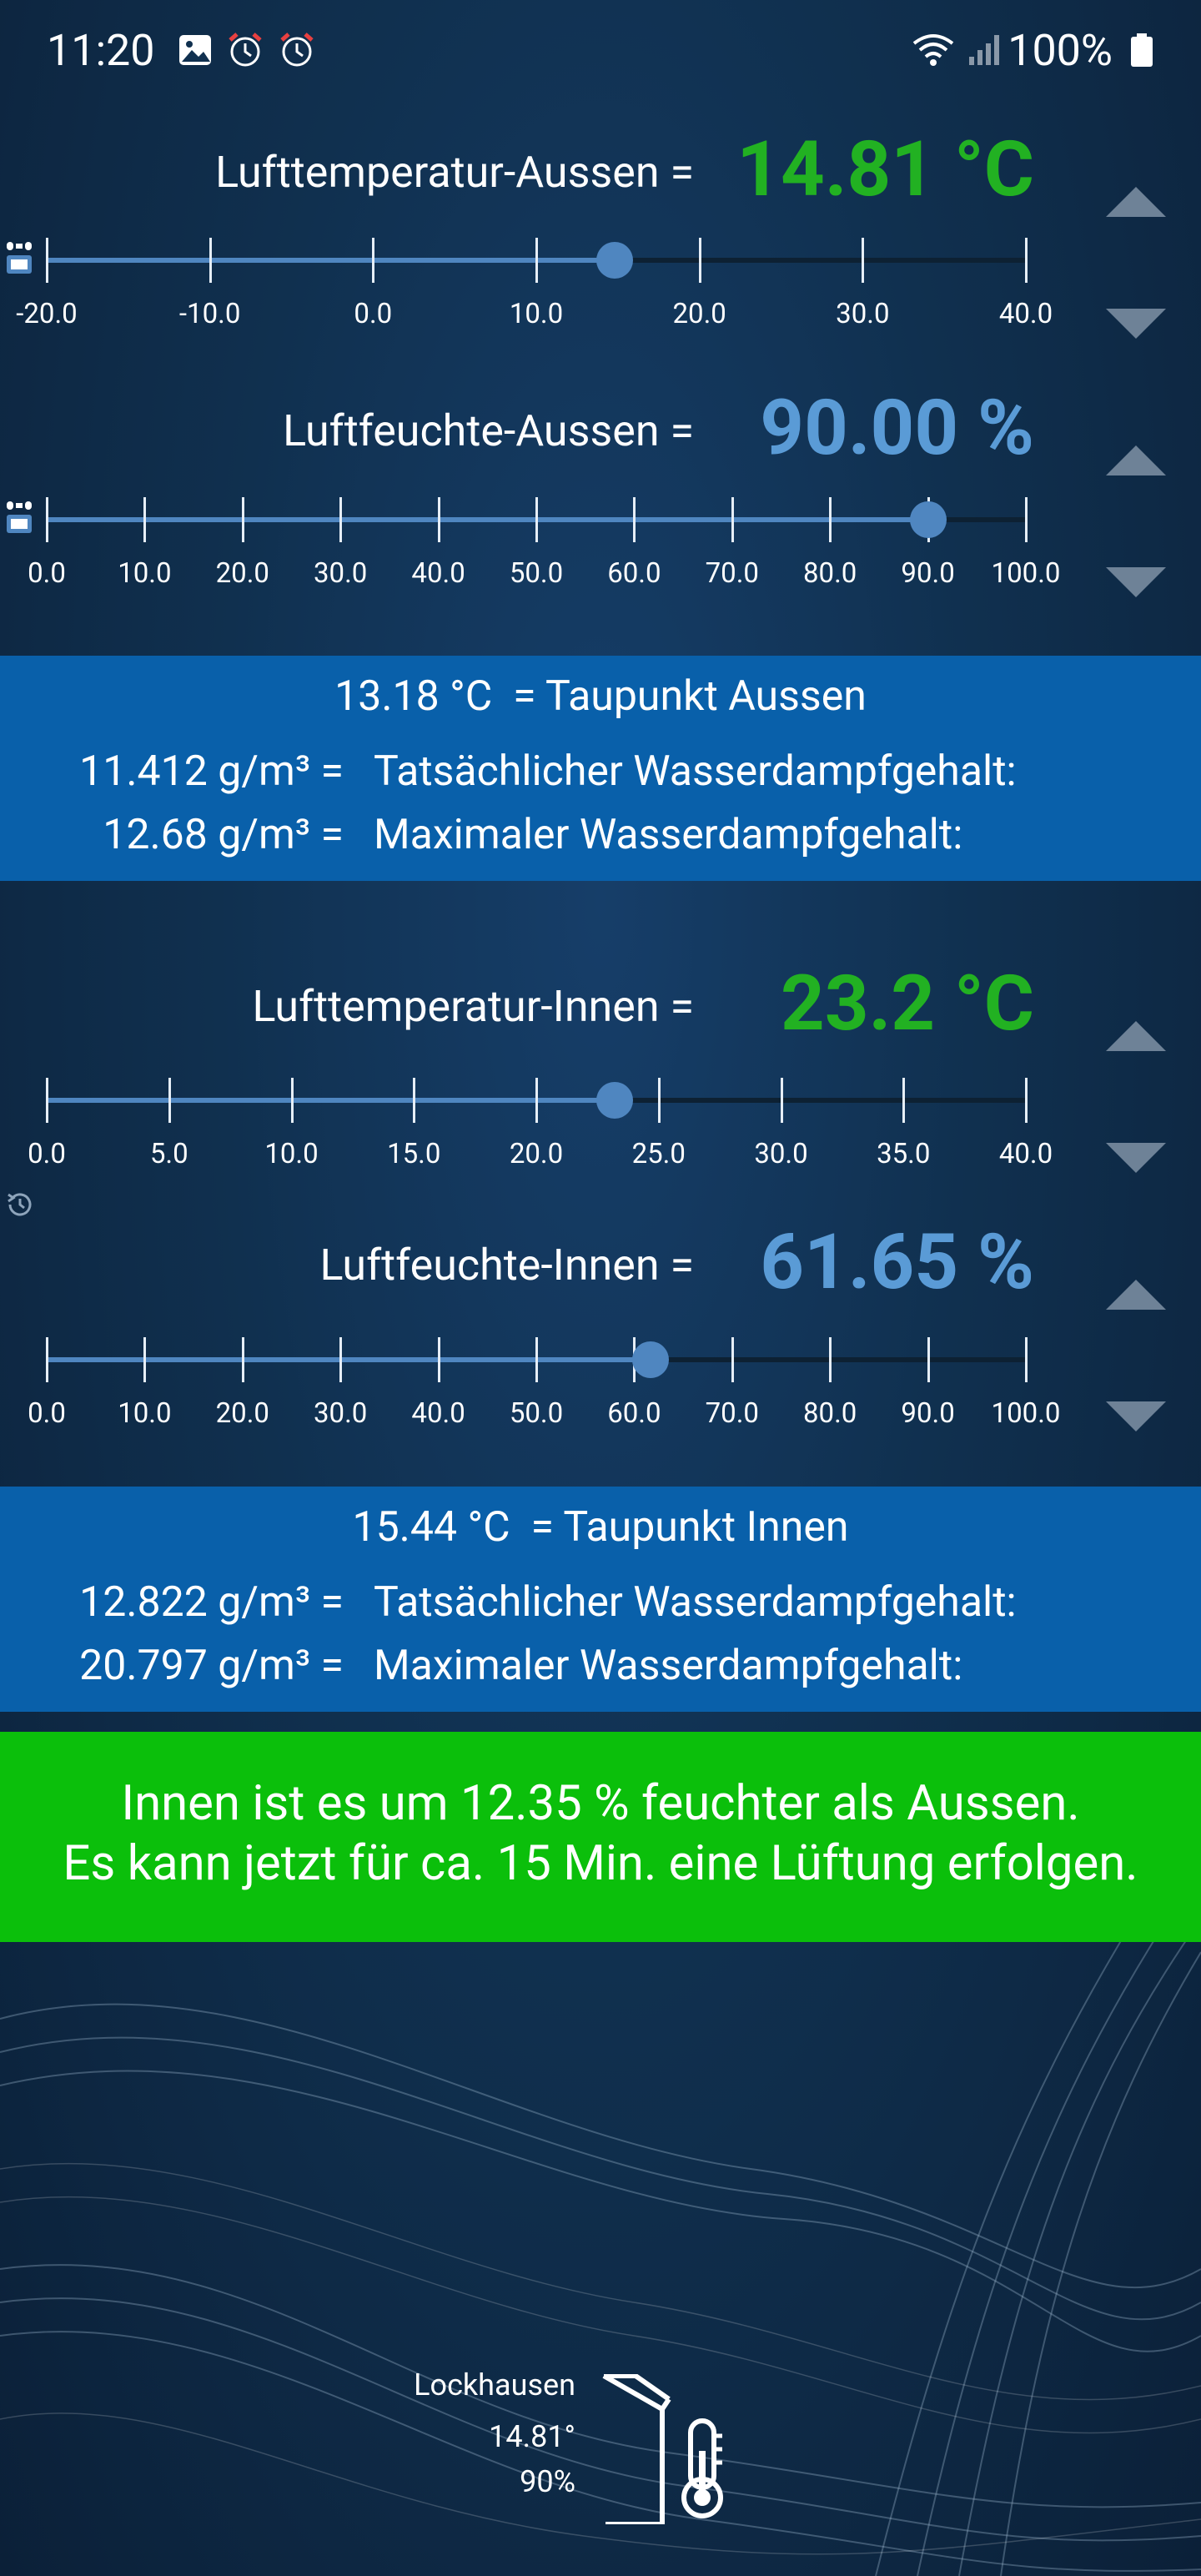 Image resolution: width=1201 pixels, height=2576 pixels. I want to click on slider-tick-label: 70.0, so click(732, 1413).